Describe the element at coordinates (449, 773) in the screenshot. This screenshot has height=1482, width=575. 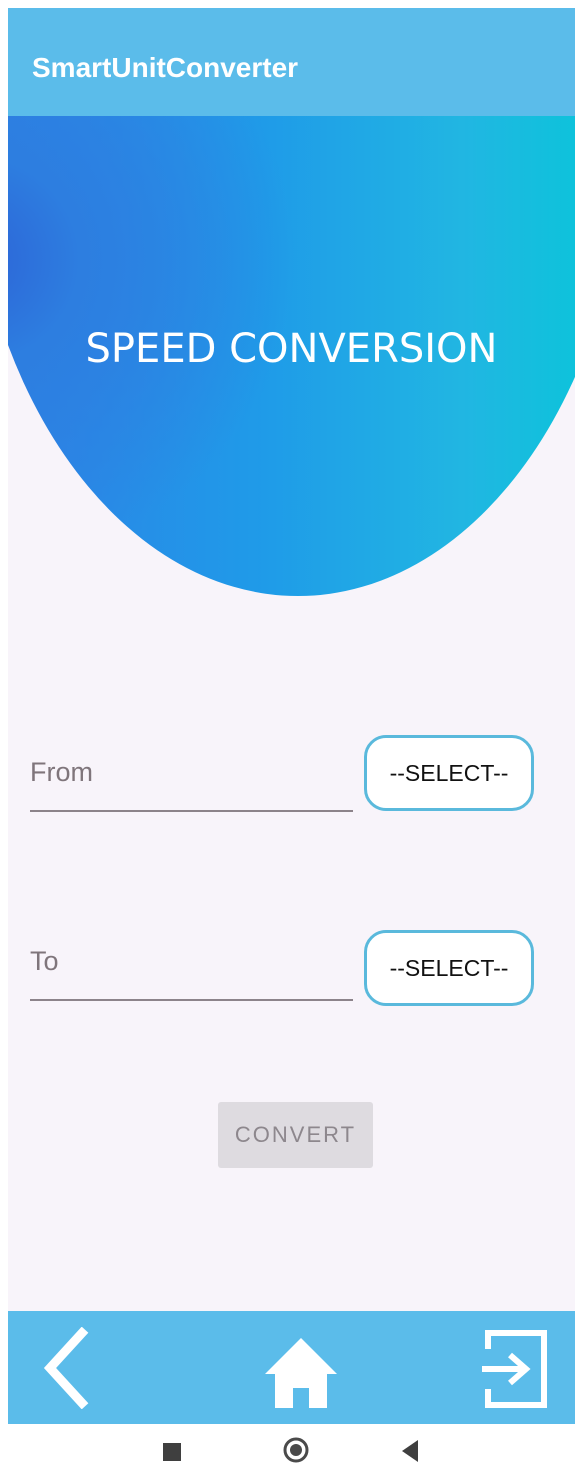
I see `from-unit-select-button: --SELECT--` at that location.